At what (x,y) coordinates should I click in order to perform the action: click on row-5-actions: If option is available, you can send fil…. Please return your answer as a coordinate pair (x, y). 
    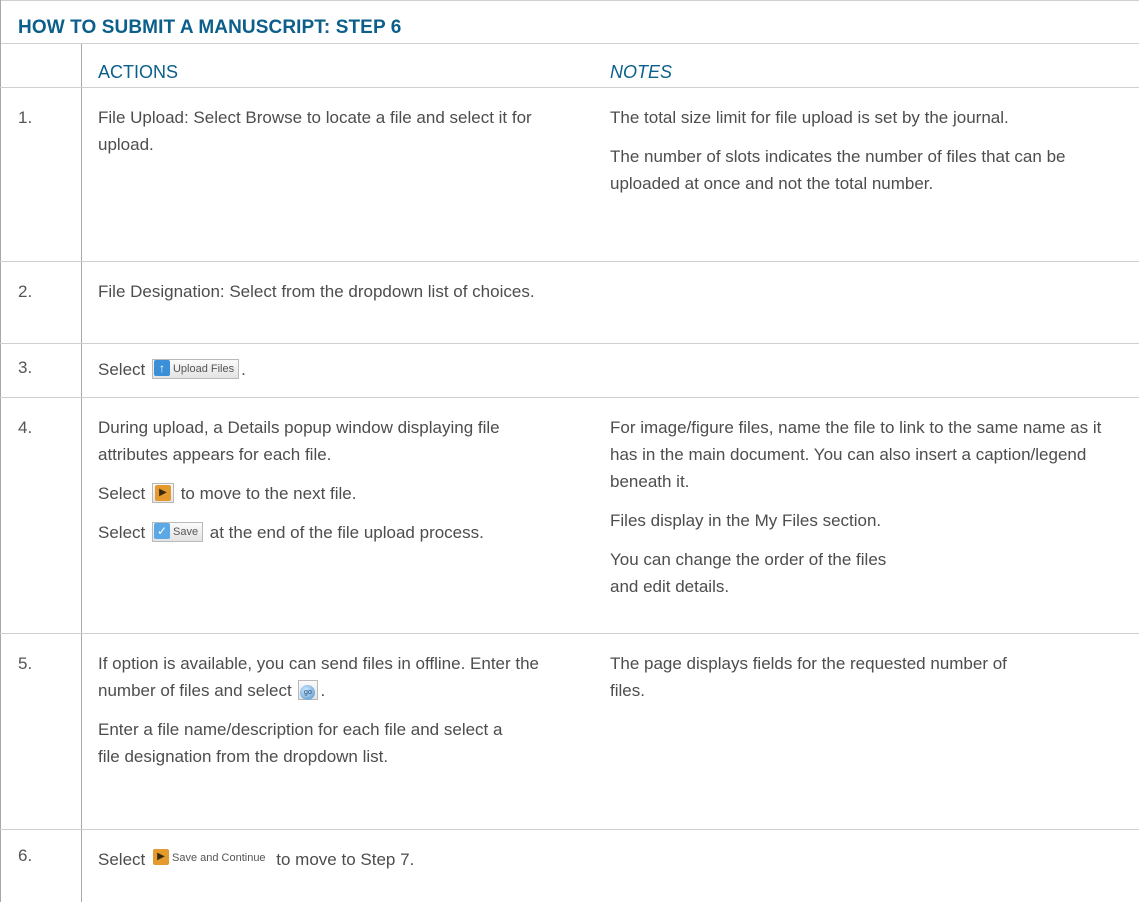
    Looking at the image, I should click on (333, 710).